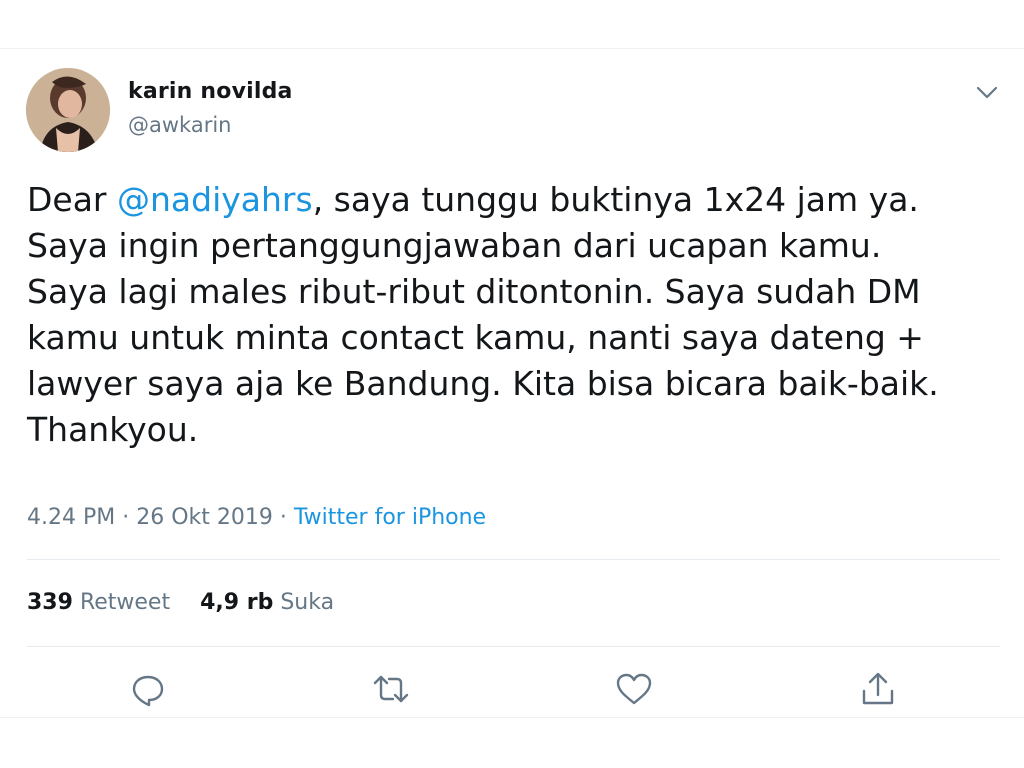  Describe the element at coordinates (237, 602) in the screenshot. I see `likes-count: 4,9 rb` at that location.